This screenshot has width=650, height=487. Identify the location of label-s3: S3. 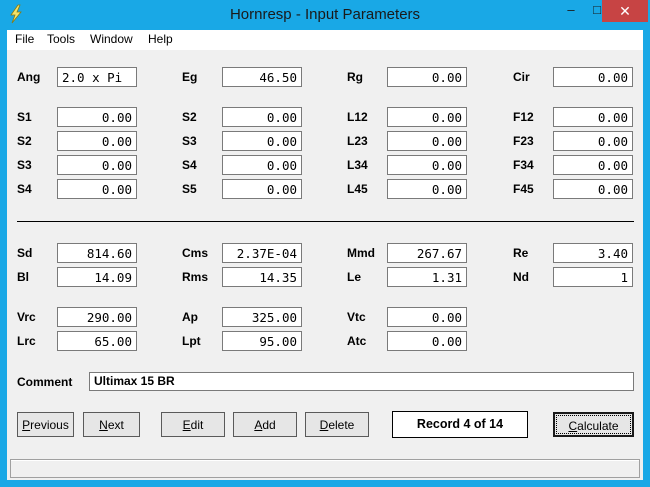
(24, 165).